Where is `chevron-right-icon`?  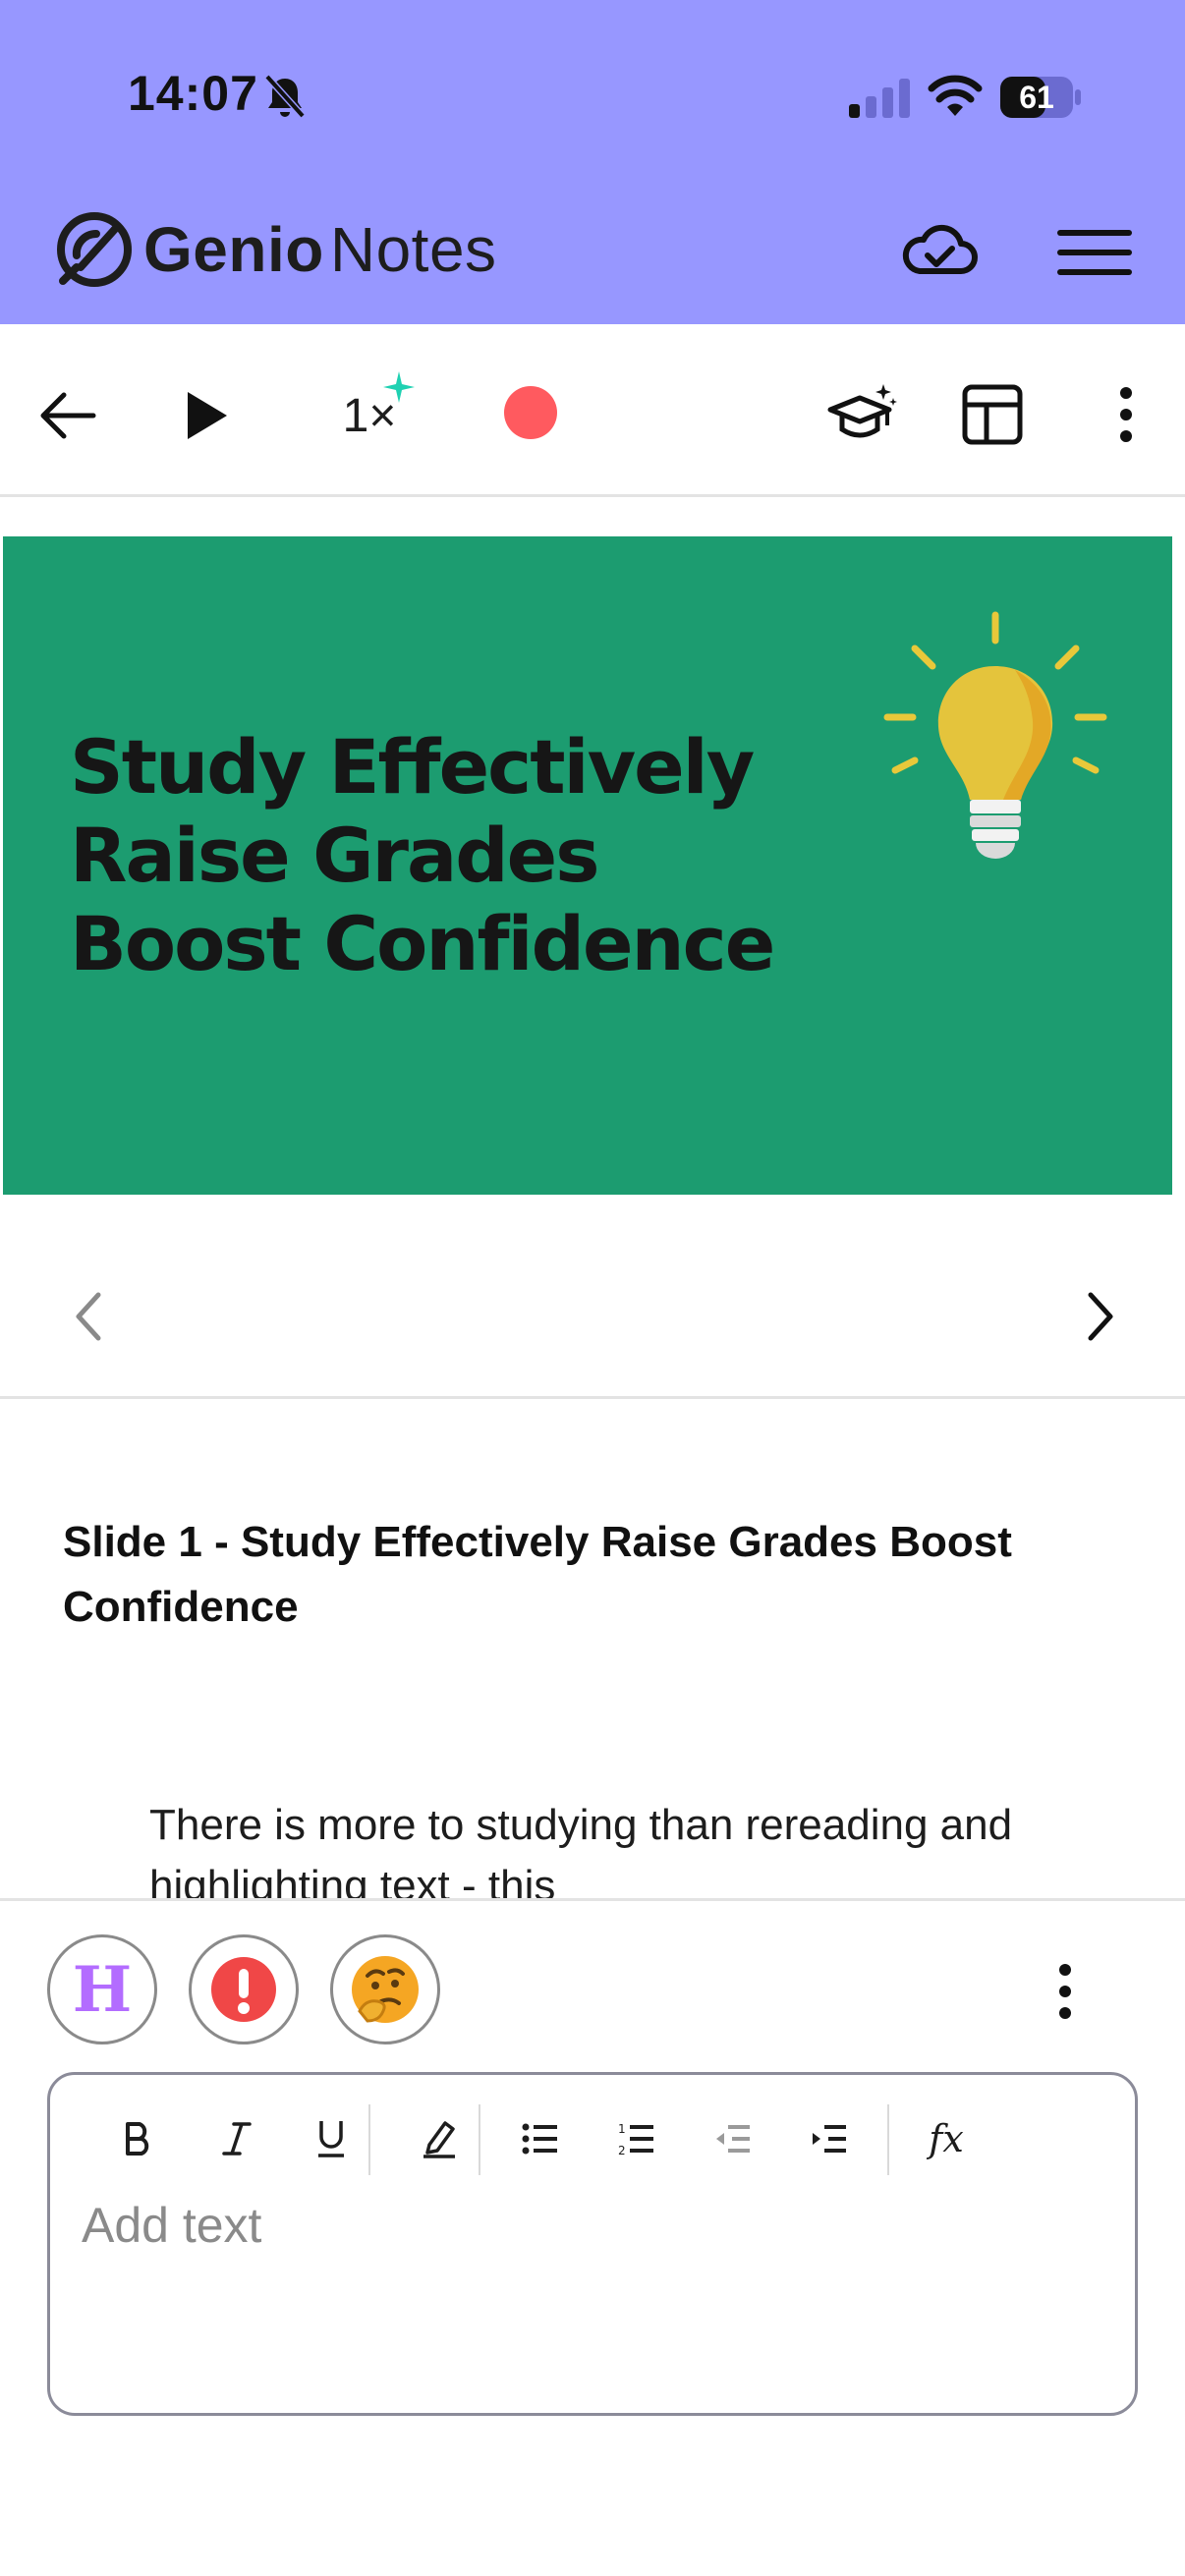 chevron-right-icon is located at coordinates (1100, 1316).